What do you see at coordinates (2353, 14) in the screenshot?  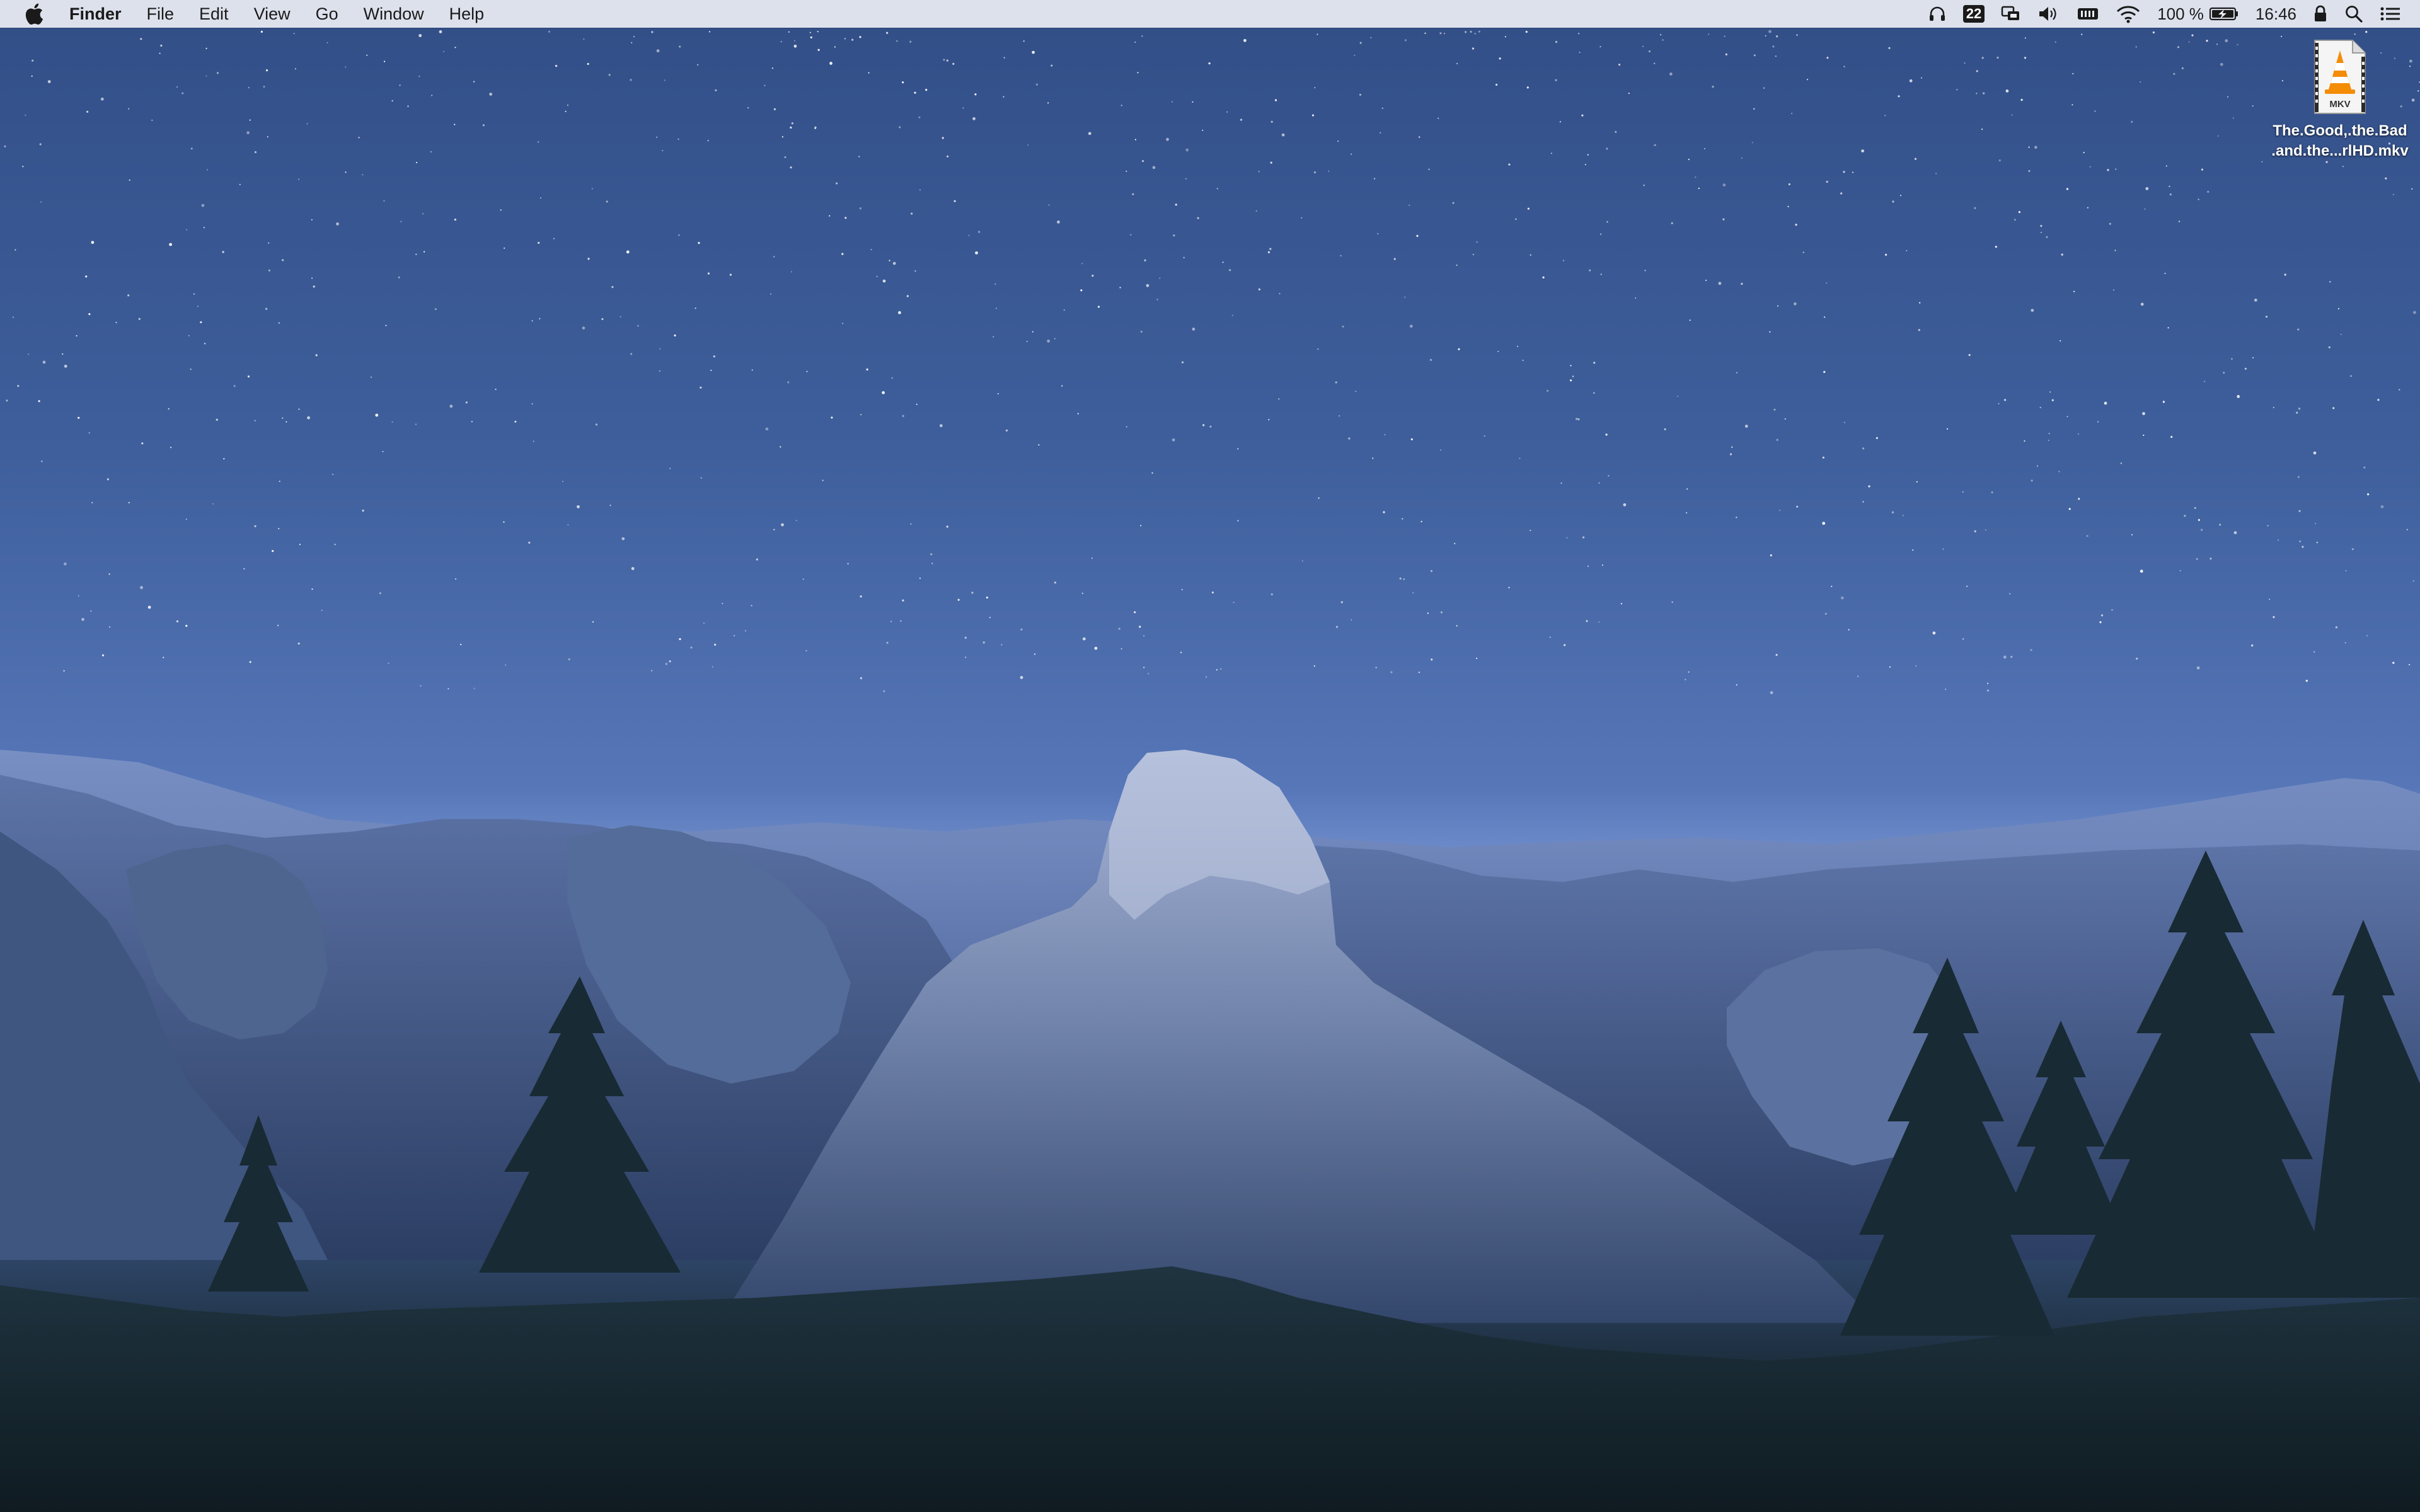 I see `spotlight-search-icon` at bounding box center [2353, 14].